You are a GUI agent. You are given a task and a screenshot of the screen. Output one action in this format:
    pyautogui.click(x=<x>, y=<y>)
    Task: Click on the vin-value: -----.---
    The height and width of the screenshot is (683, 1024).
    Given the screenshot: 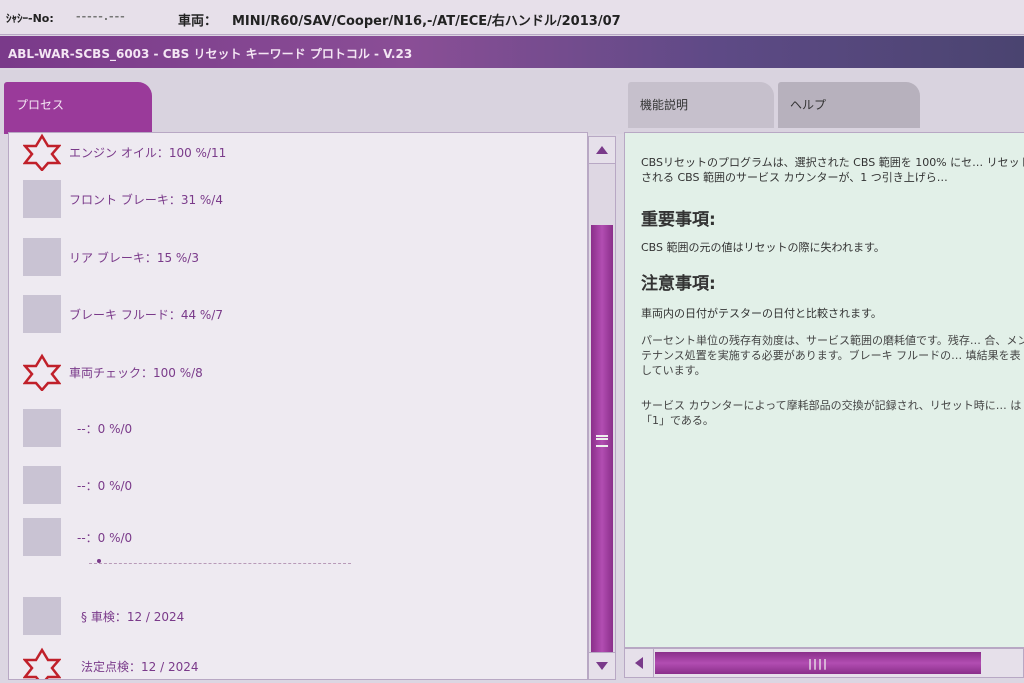 What is the action you would take?
    pyautogui.click(x=101, y=16)
    